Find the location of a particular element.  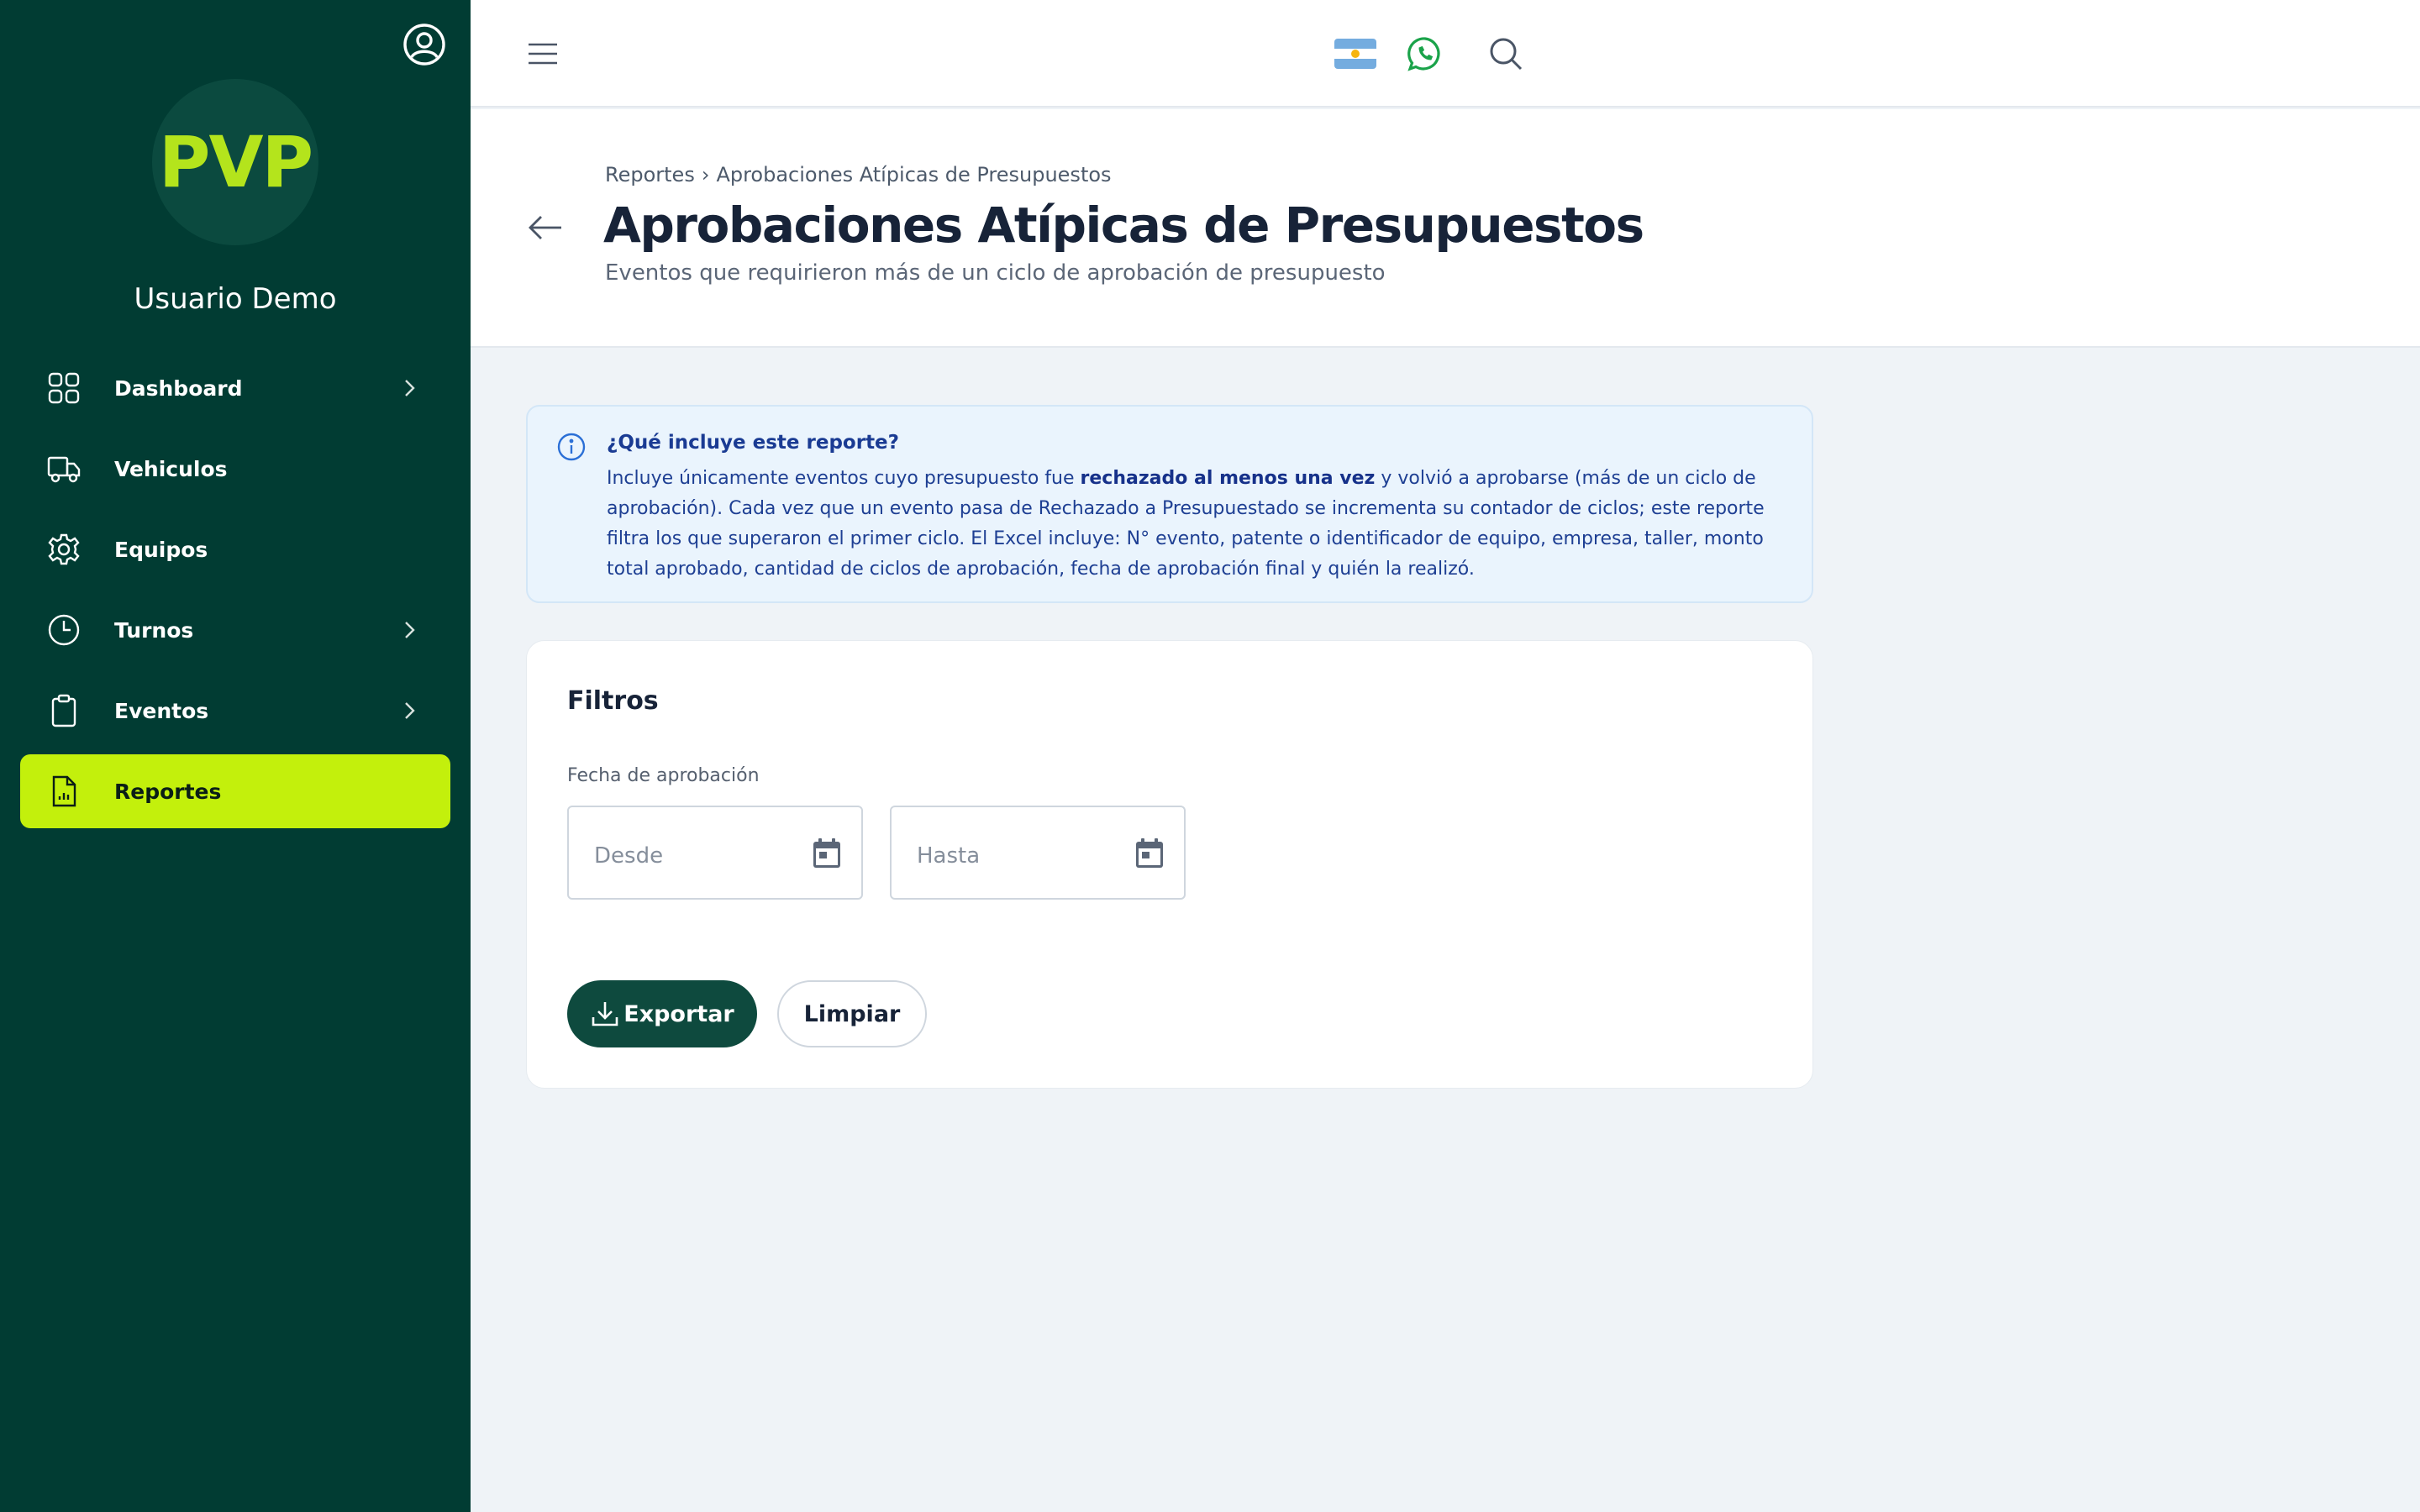

brand-logo: PVP is located at coordinates (235, 162).